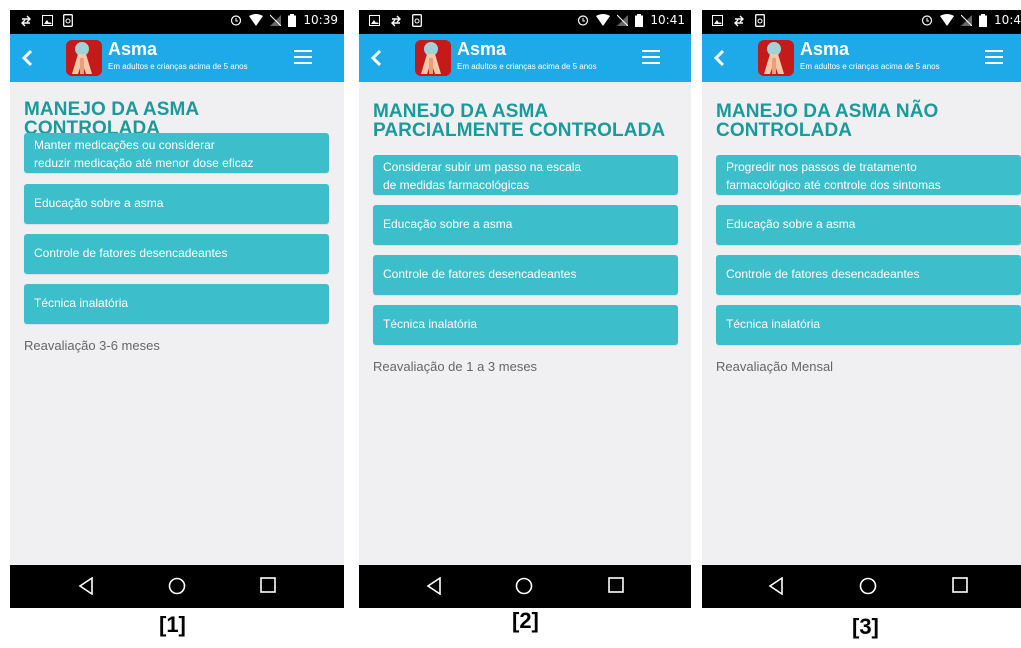 This screenshot has width=1021, height=648. Describe the element at coordinates (124, 145) in the screenshot. I see `card-text-line: Manter medicações ou considerar` at that location.